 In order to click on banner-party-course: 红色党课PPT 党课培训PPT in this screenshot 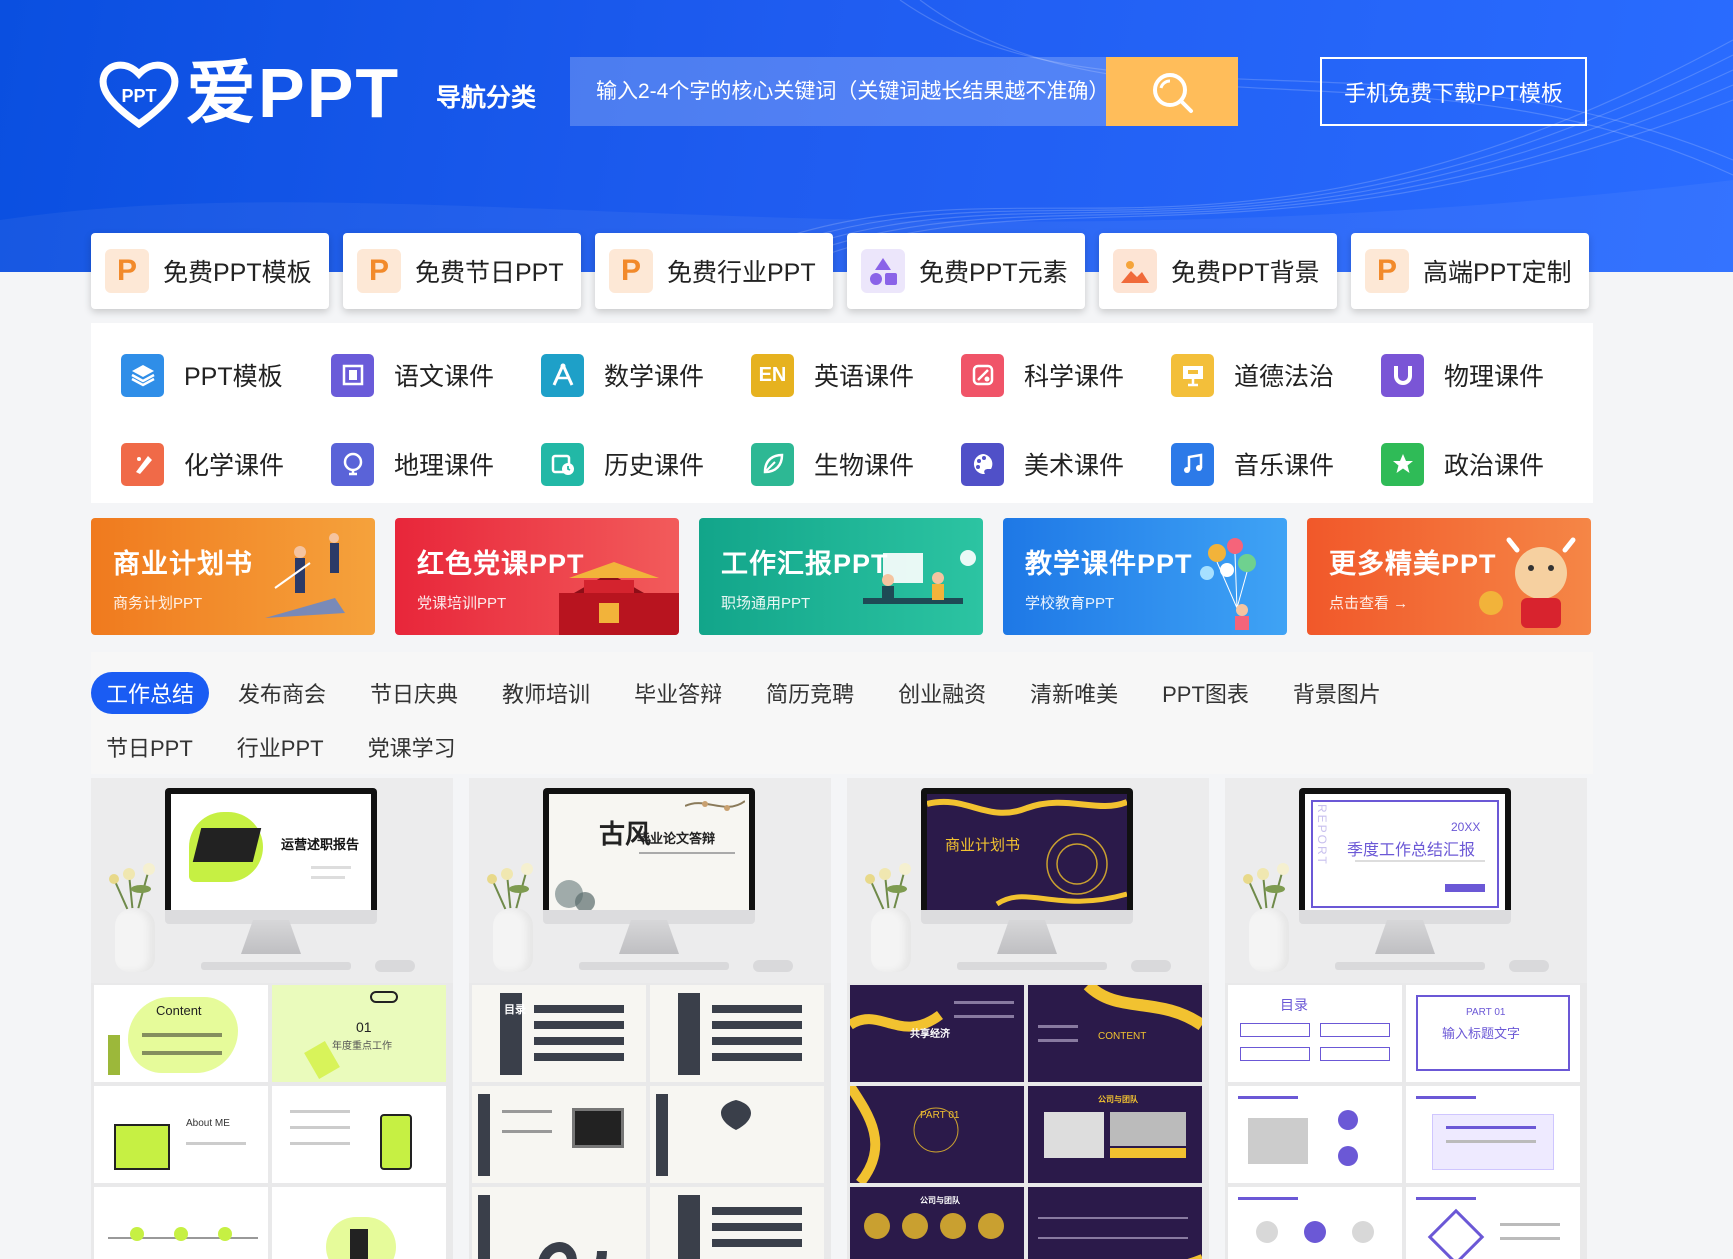, I will do `click(537, 576)`.